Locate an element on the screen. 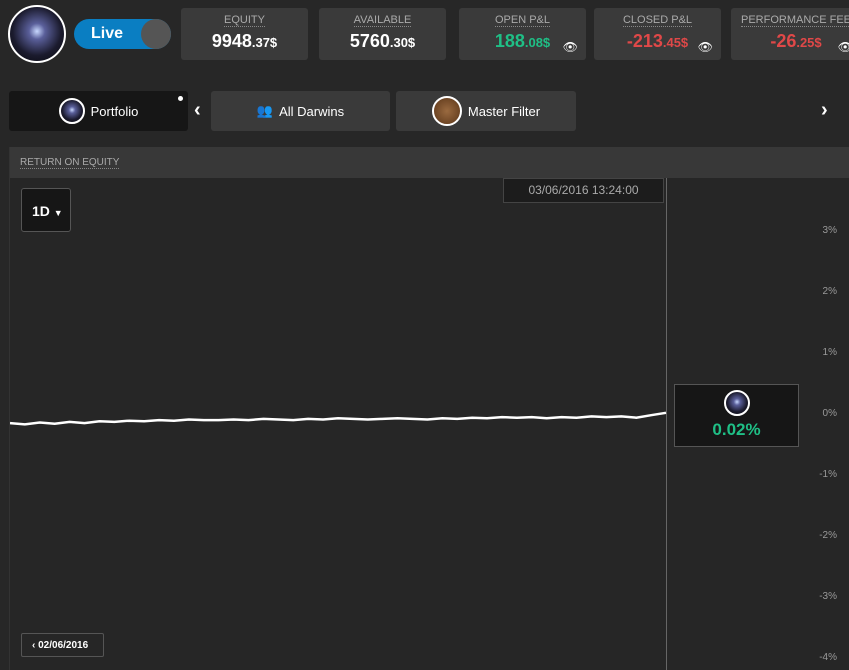  account-avatar is located at coordinates (37, 34).